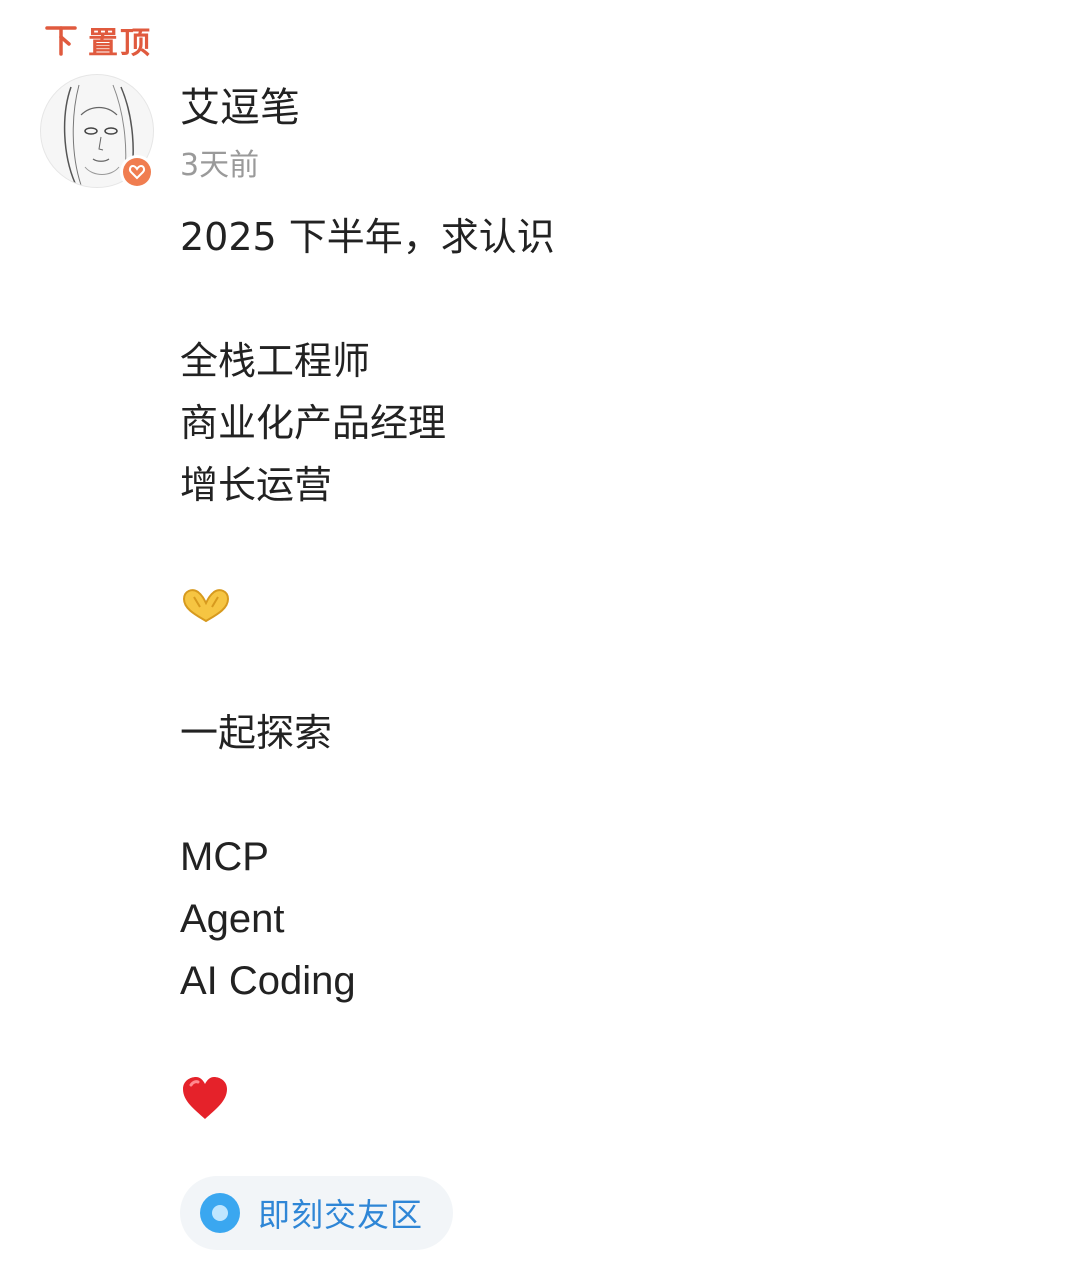 This screenshot has width=1080, height=1267. What do you see at coordinates (341, 1215) in the screenshot?
I see `topic-label: 即刻交友区` at bounding box center [341, 1215].